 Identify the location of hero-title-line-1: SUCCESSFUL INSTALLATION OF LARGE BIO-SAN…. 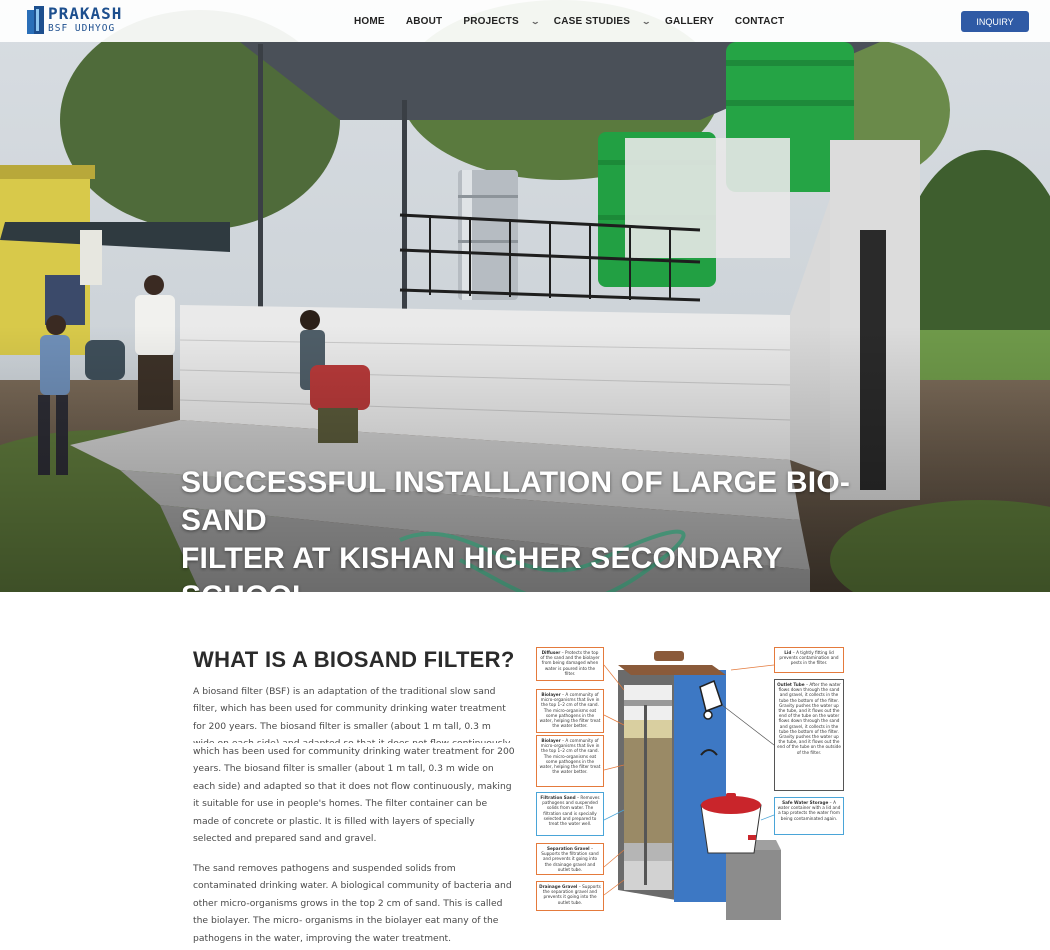
(516, 501).